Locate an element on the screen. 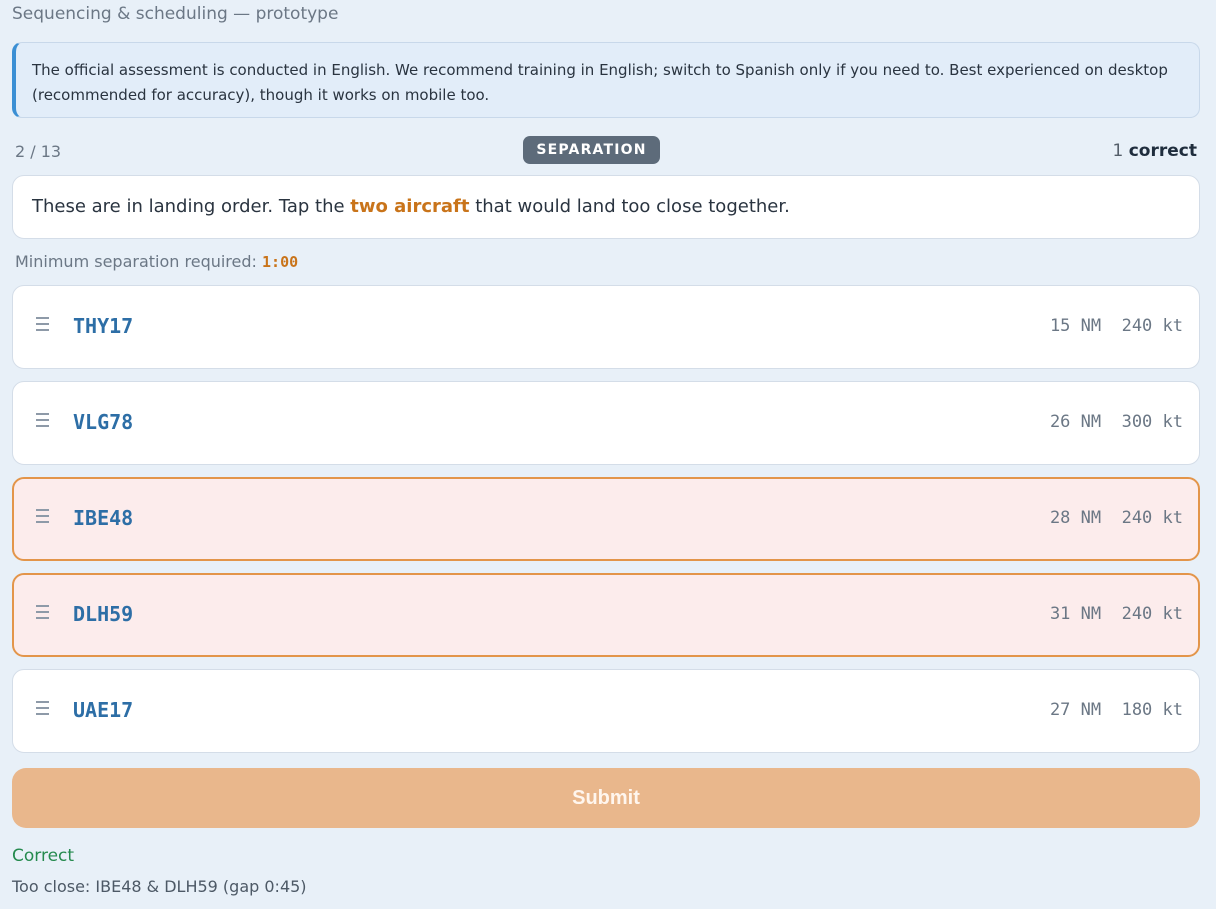 This screenshot has width=1216, height=909. score-count: 1 is located at coordinates (1118, 151).